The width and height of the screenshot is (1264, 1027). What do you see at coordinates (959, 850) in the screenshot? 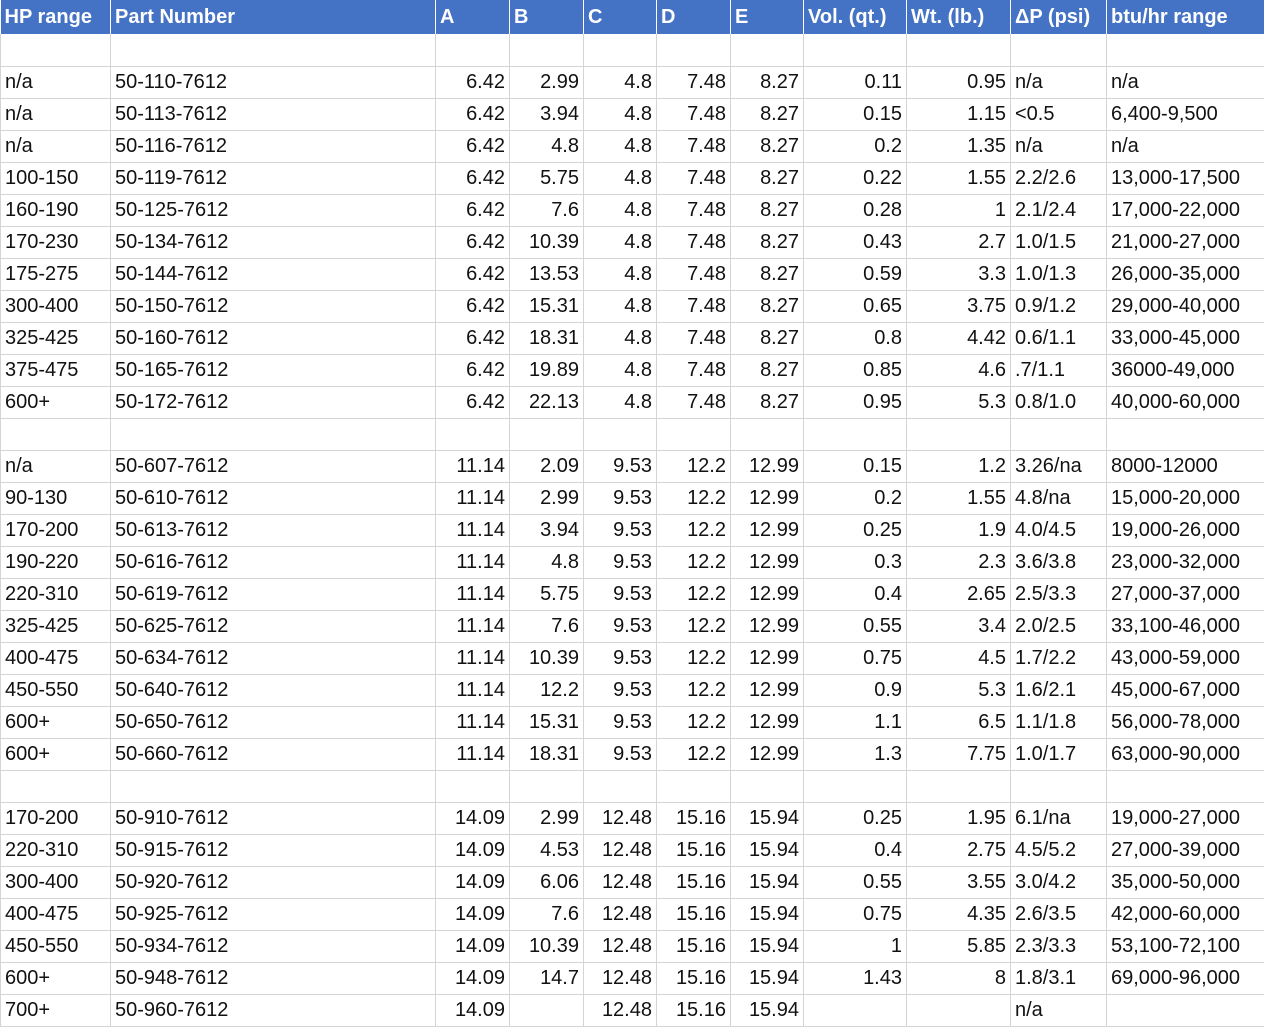
I see `cell-weight: 2.75` at bounding box center [959, 850].